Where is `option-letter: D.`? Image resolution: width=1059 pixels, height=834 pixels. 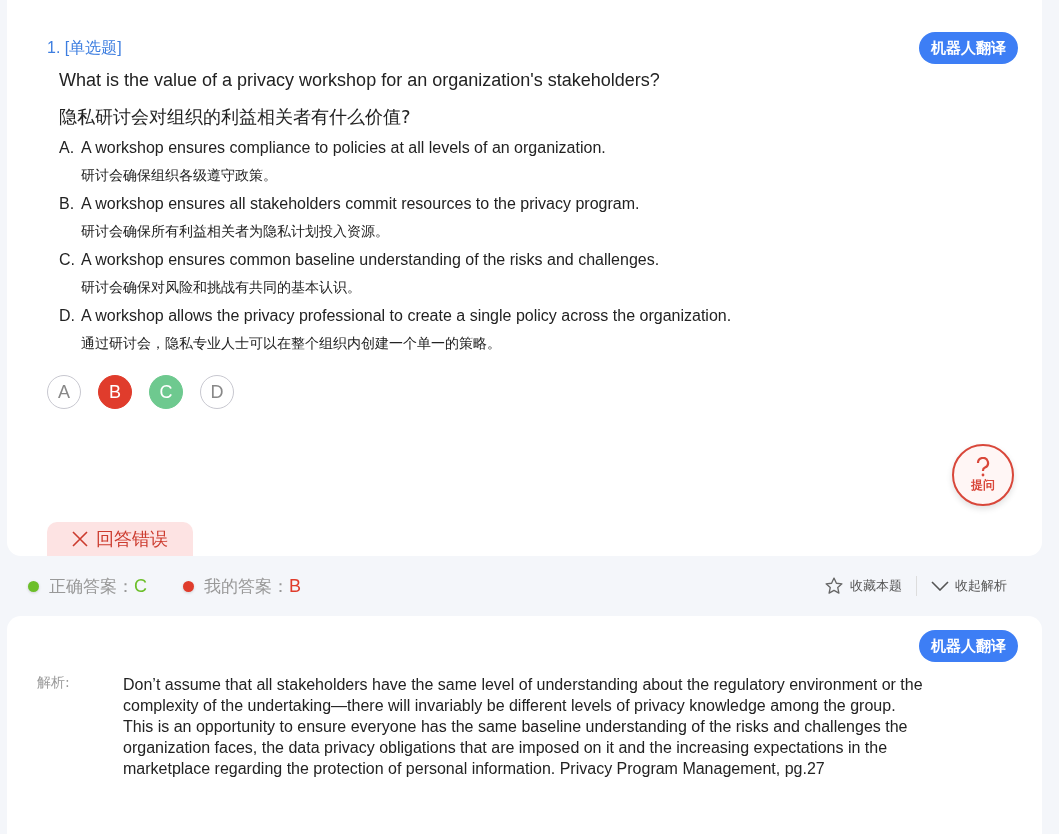
option-letter: D. is located at coordinates (67, 316).